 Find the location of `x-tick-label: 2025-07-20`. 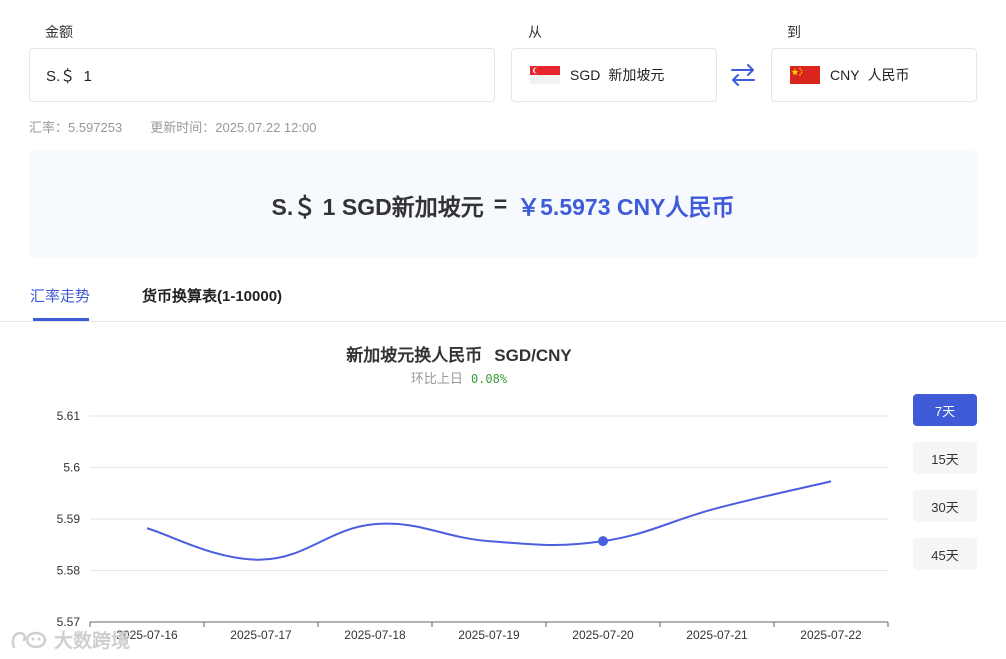

x-tick-label: 2025-07-20 is located at coordinates (603, 635).